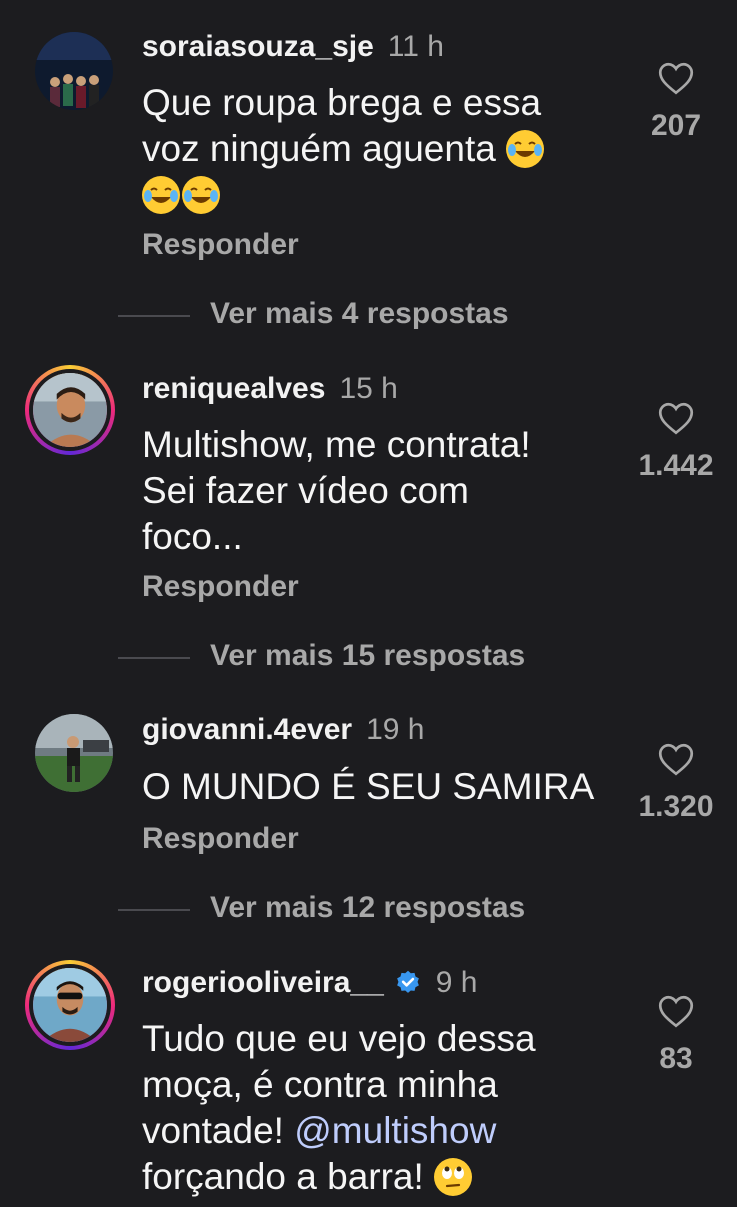  I want to click on comment-author: soraiasouza_sje 11 h, so click(293, 47).